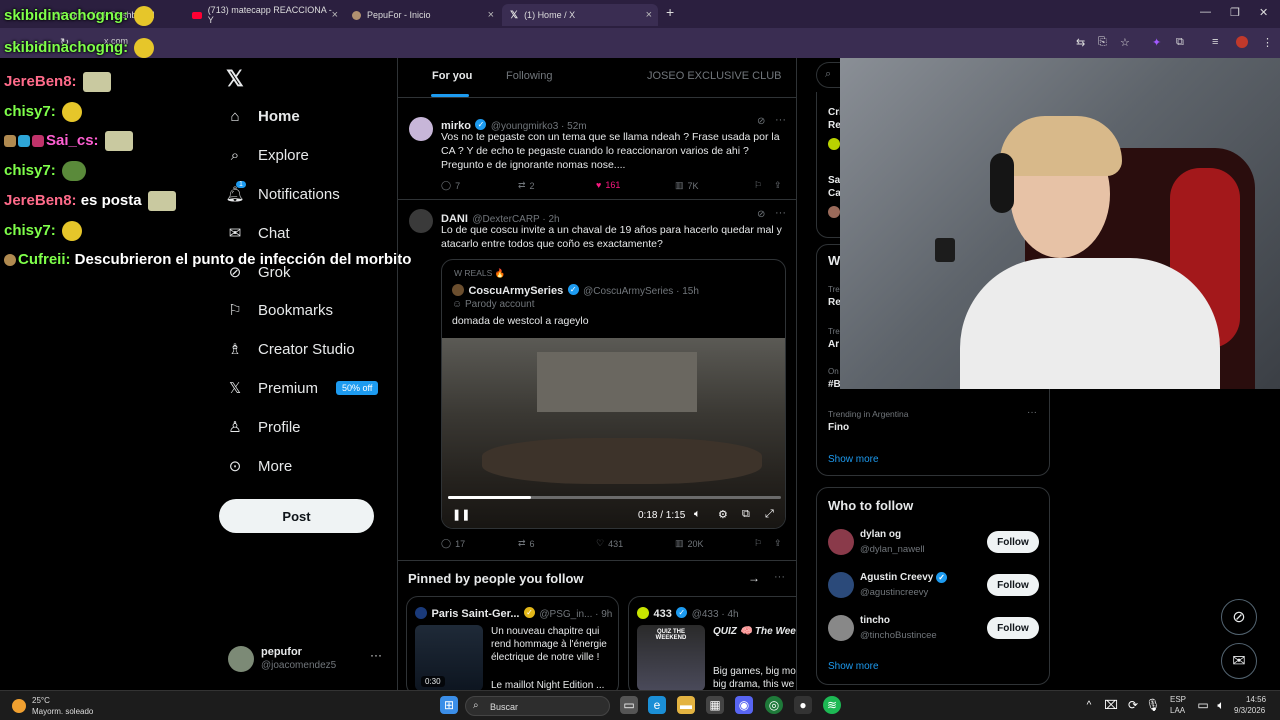 This screenshot has width=1280, height=720. What do you see at coordinates (258, 272) in the screenshot?
I see `nav-item-grok: ⊘ Grok` at bounding box center [258, 272].